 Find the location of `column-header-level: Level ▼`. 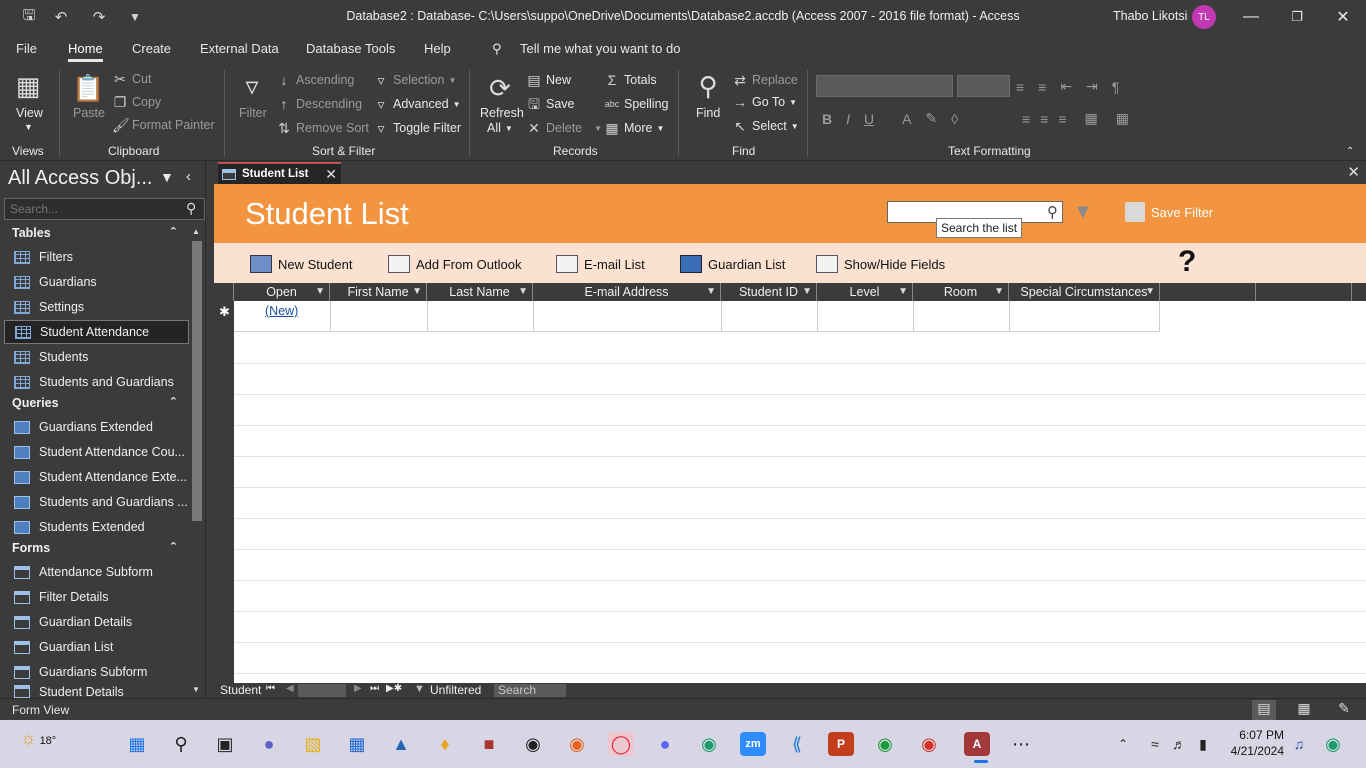

column-header-level: Level ▼ is located at coordinates (865, 292).